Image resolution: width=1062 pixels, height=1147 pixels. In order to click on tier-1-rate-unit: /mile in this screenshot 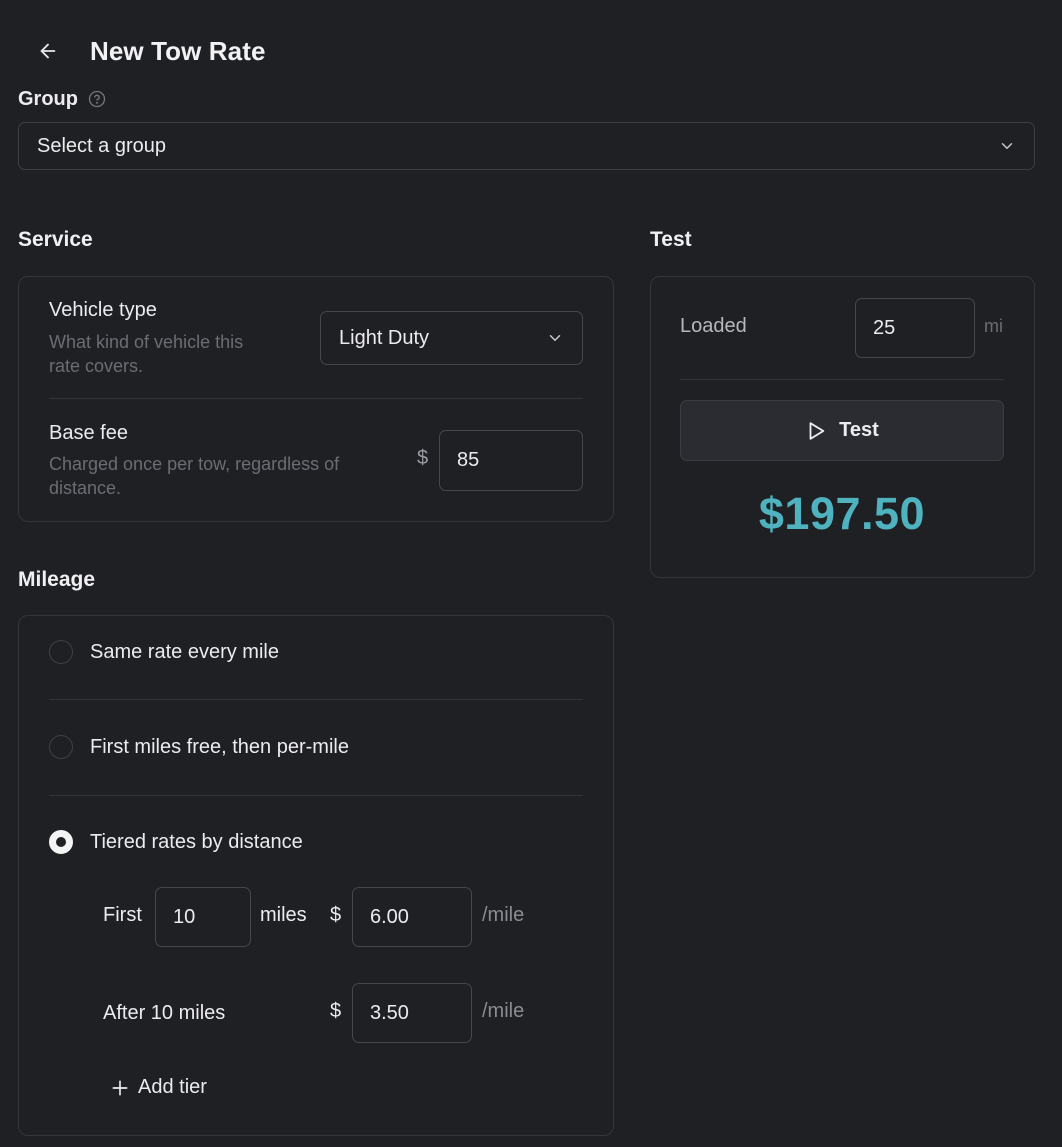, I will do `click(503, 915)`.